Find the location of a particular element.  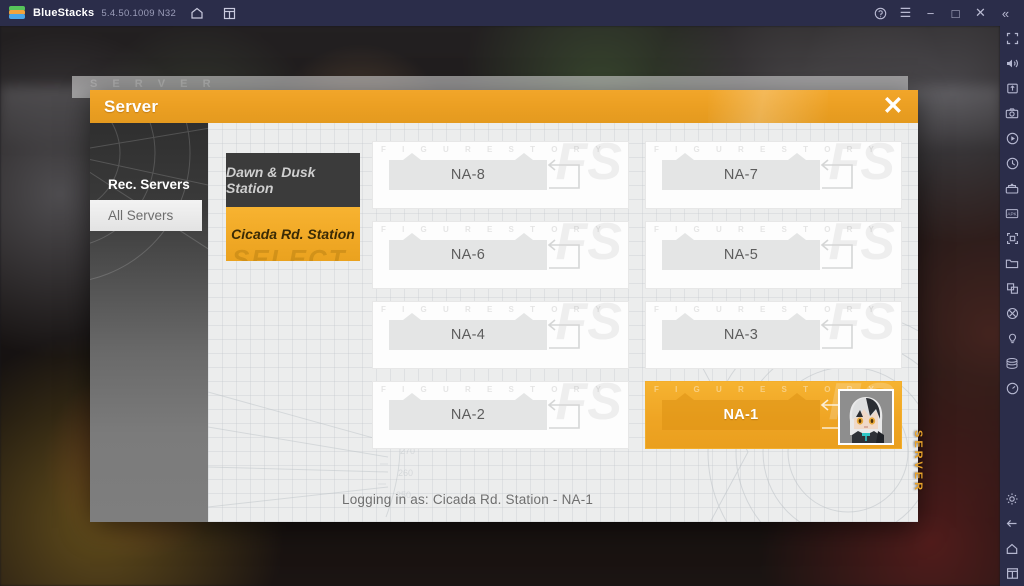

sidebar-item-rec-servers: Rec. Servers is located at coordinates (149, 184).